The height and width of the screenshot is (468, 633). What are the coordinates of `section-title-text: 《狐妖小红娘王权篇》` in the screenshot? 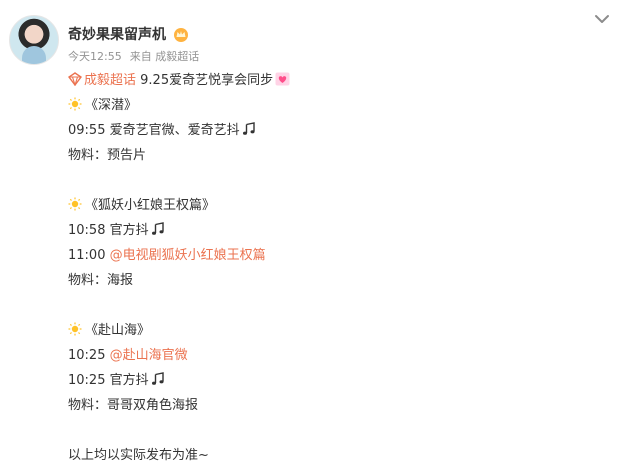 It's located at (150, 205).